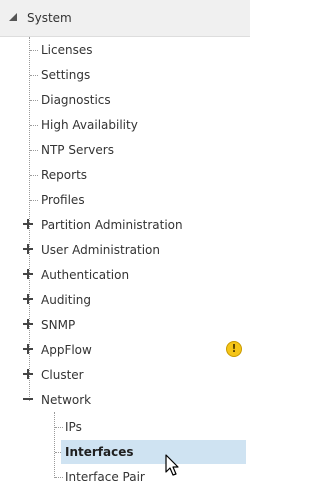  Describe the element at coordinates (66, 350) in the screenshot. I see `tree-item-label: AppFlow` at that location.